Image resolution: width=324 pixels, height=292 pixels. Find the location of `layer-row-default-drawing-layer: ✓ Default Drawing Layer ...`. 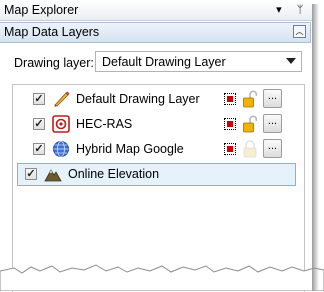

layer-row-default-drawing-layer: ✓ Default Drawing Layer ... is located at coordinates (158, 99).